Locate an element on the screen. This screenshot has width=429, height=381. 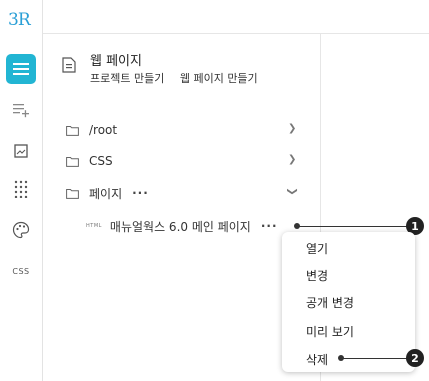
css-button: CSS is located at coordinates (21, 271).